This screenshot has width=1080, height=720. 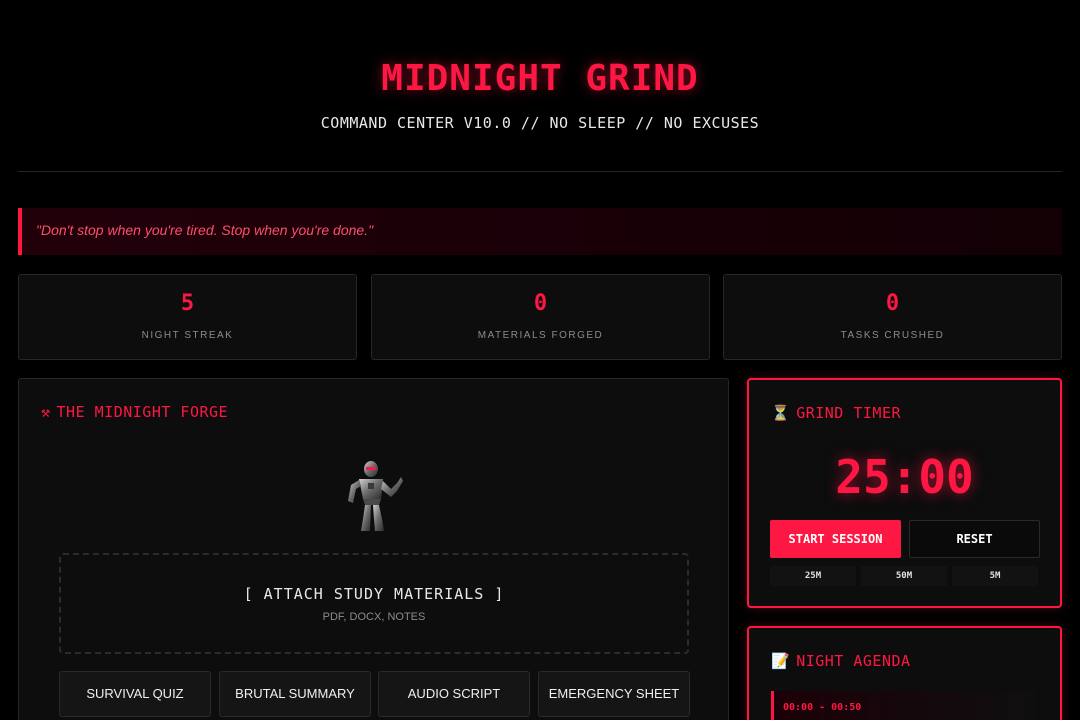 I want to click on agenda-item-time: 00:00 - 00:50, so click(x=822, y=707).